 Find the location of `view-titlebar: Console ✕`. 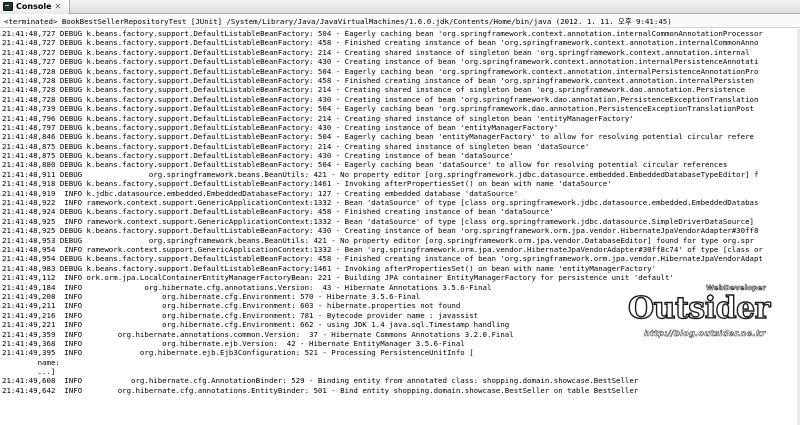

view-titlebar: Console ✕ is located at coordinates (400, 7).